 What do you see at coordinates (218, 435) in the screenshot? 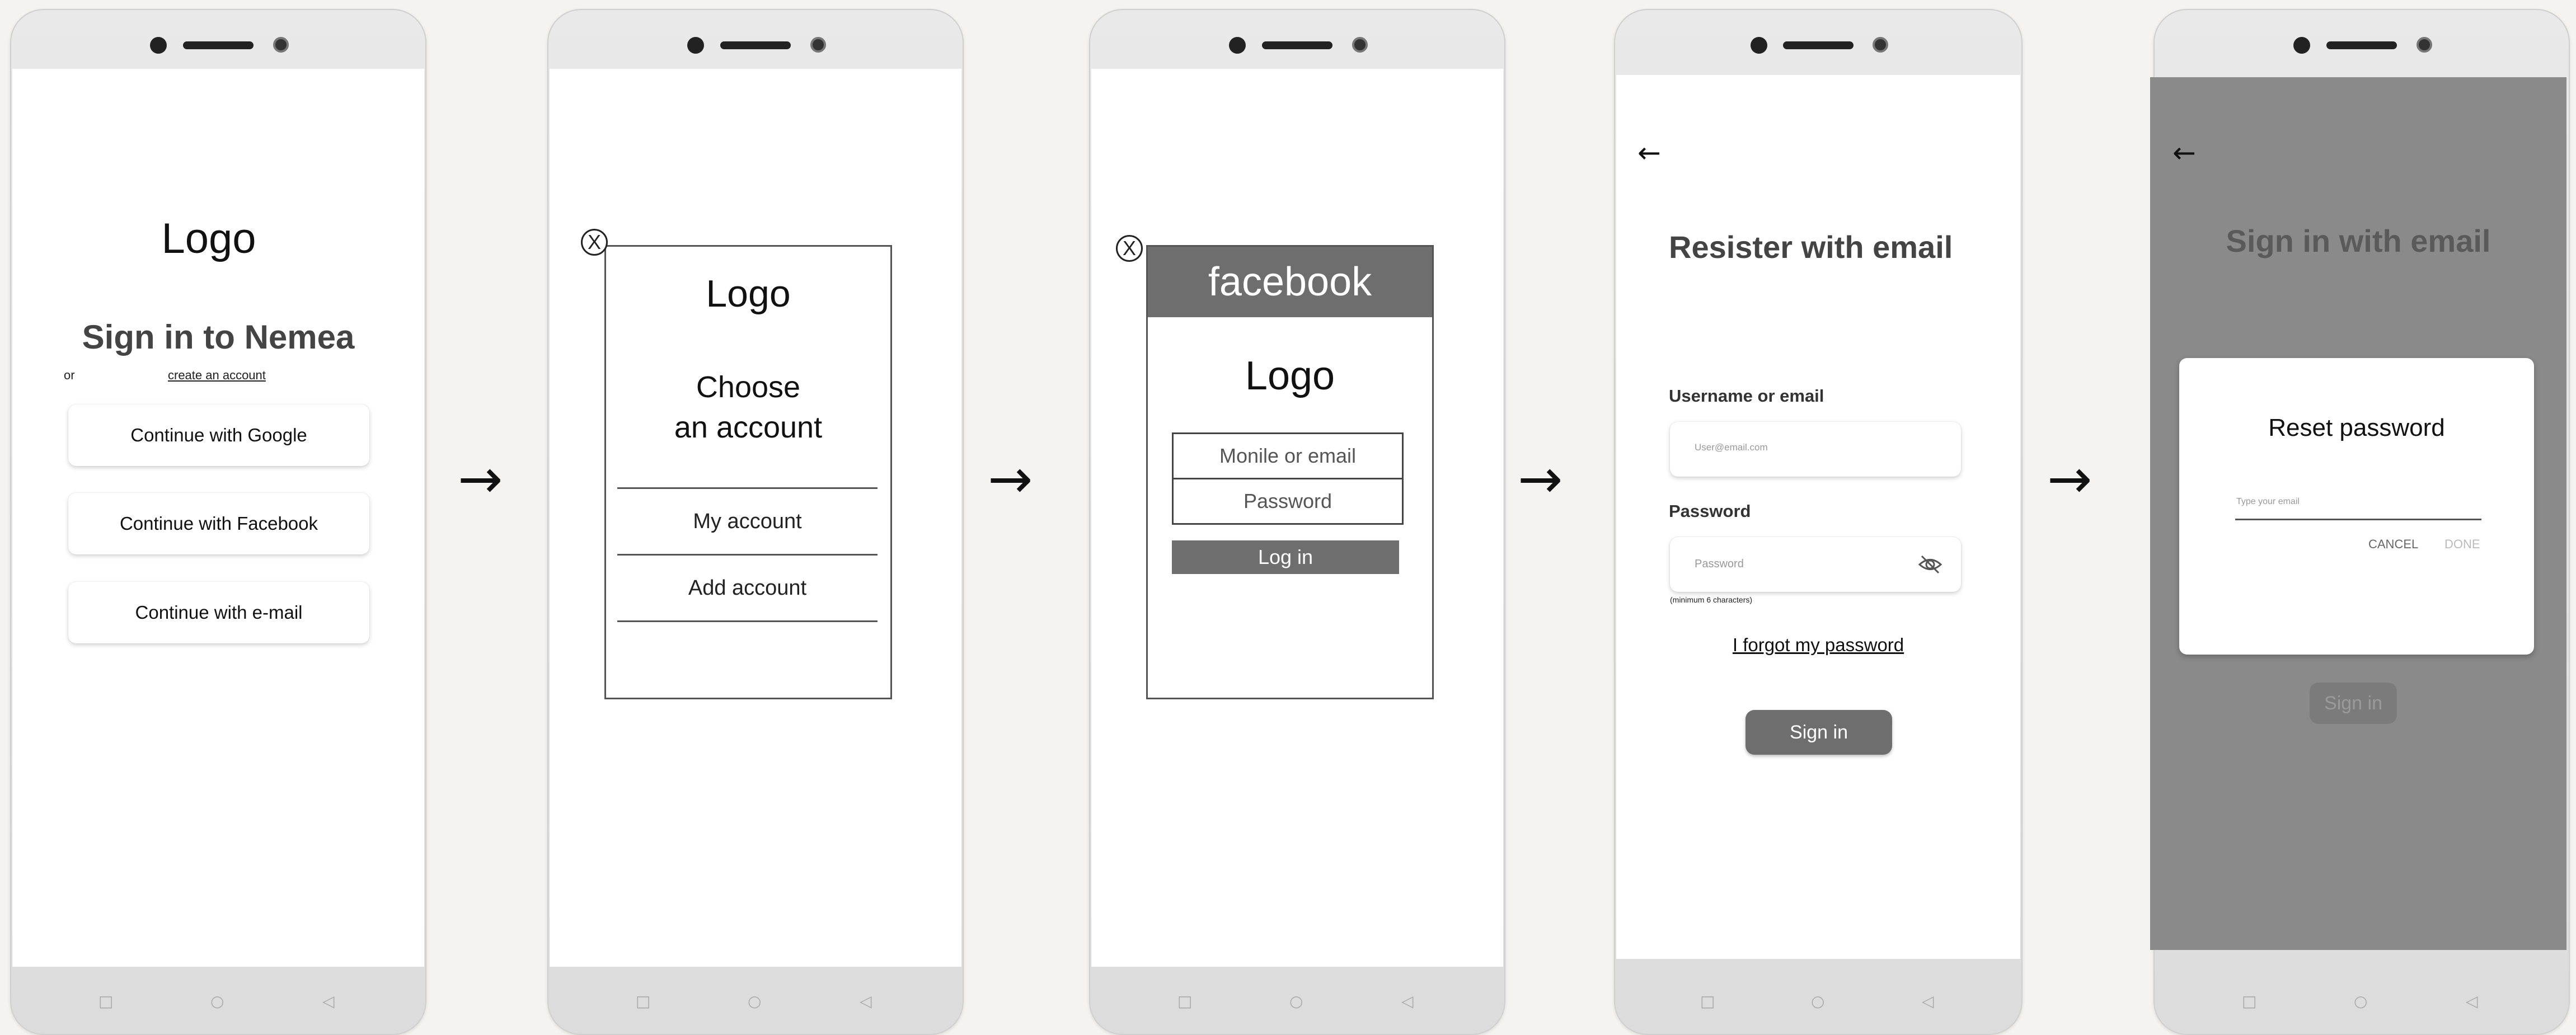
I see `continue-google-button: Continue with Google` at bounding box center [218, 435].